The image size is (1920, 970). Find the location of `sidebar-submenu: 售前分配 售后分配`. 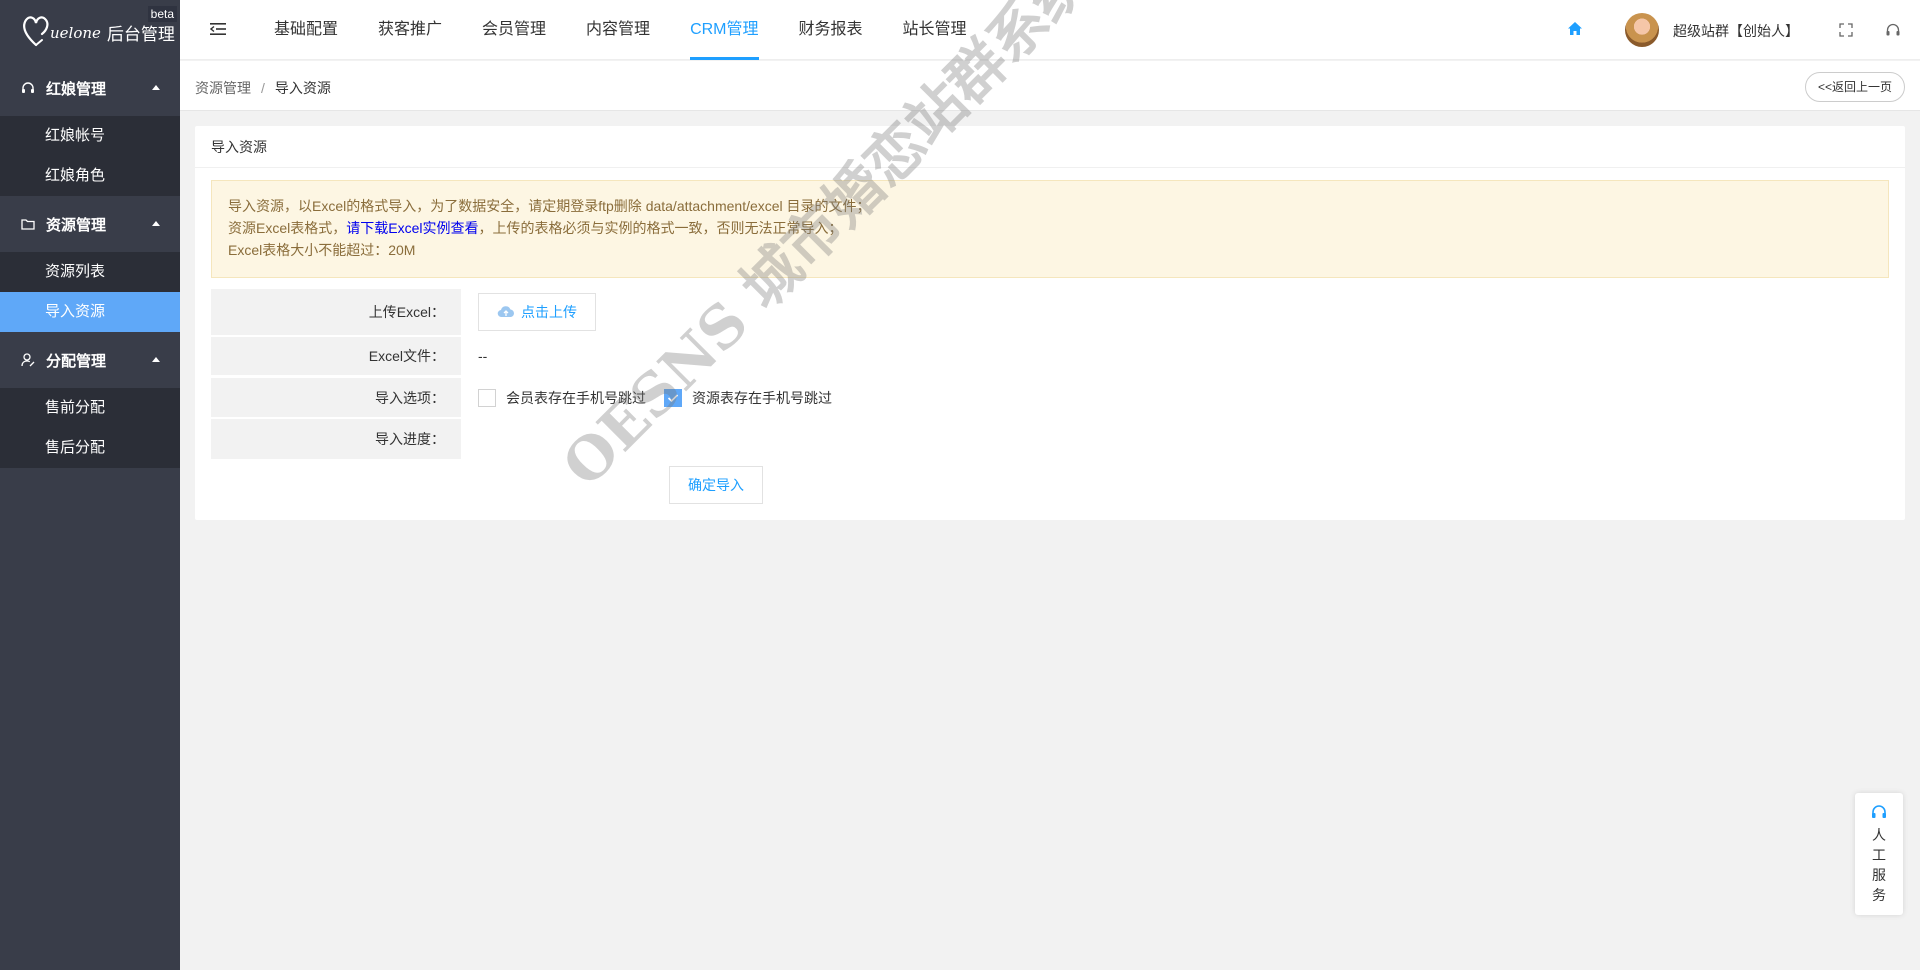

sidebar-submenu: 售前分配 售后分配 is located at coordinates (90, 428).